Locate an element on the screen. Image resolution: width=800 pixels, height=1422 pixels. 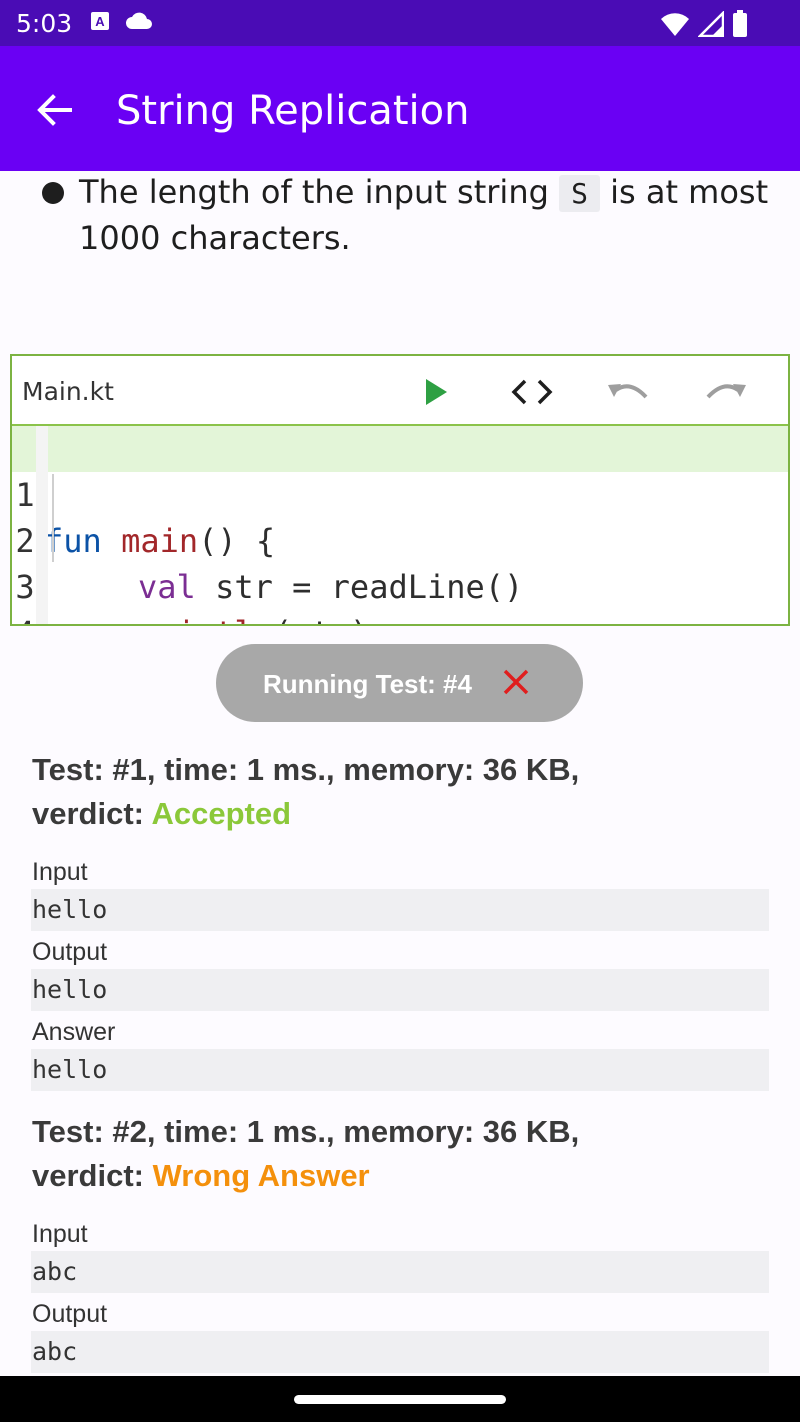
code-line: 5 is located at coordinates (400, 617).